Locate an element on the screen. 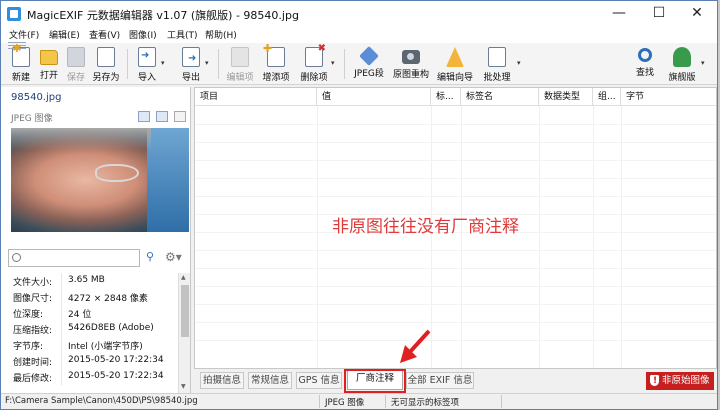  tag-icon is located at coordinates (369, 56).